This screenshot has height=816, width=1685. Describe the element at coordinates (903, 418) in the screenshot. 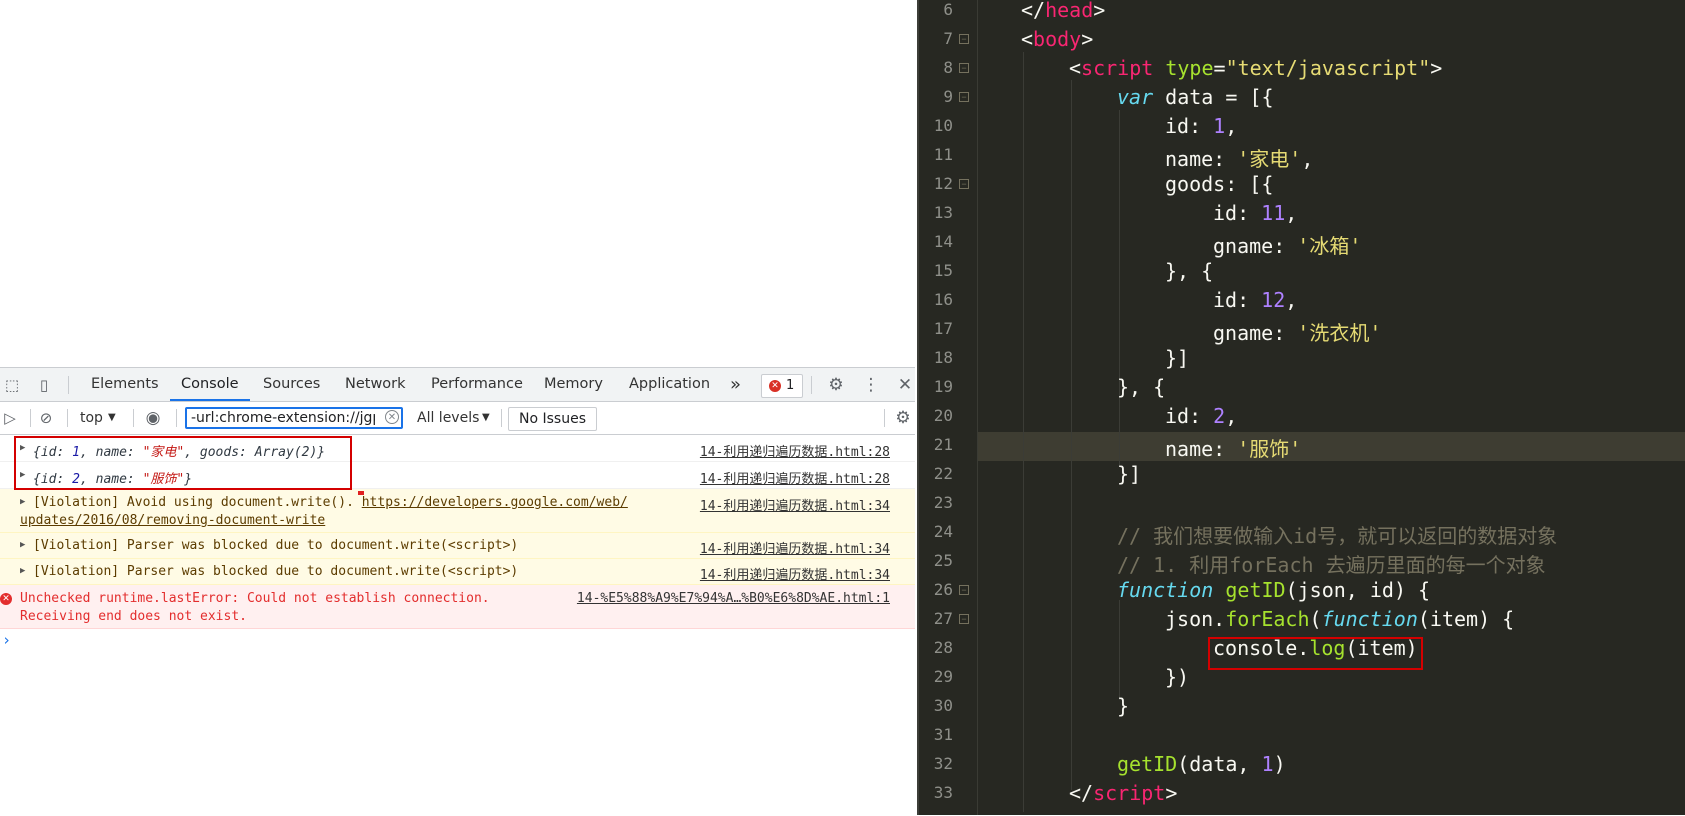

I see `console-settings-gear-icon: ⚙` at that location.